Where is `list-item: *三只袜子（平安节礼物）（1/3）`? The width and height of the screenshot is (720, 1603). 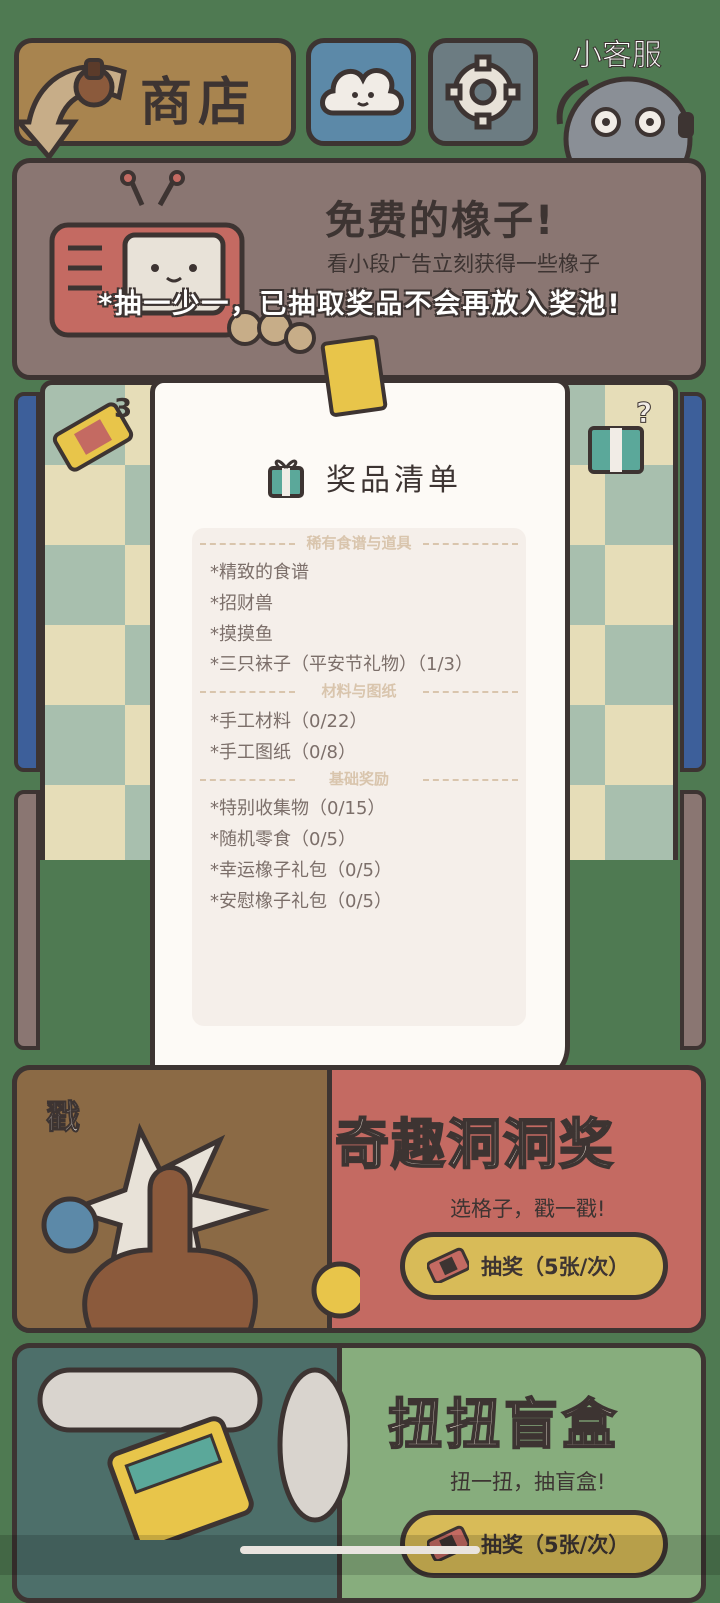
list-item: *三只袜子（平安节礼物）（1/3） is located at coordinates (341, 664).